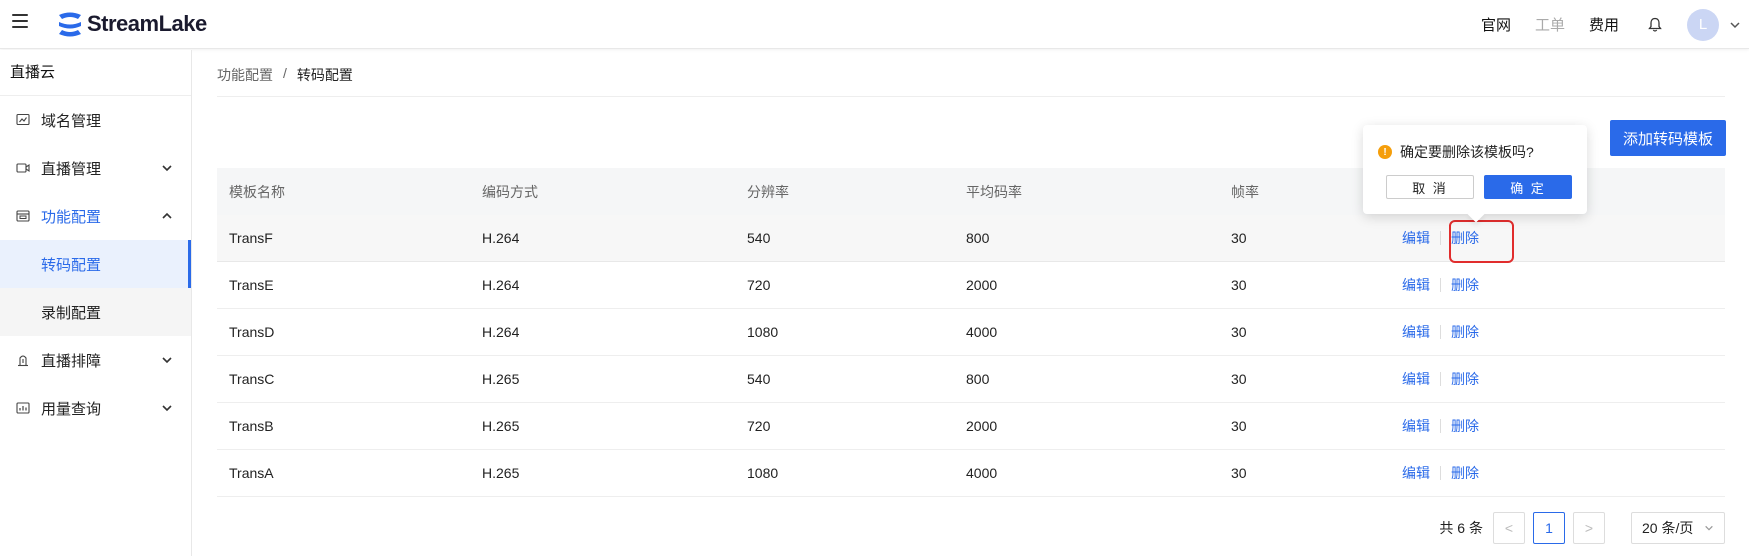  Describe the element at coordinates (70, 24) in the screenshot. I see `streamlake-logo-icon` at that location.